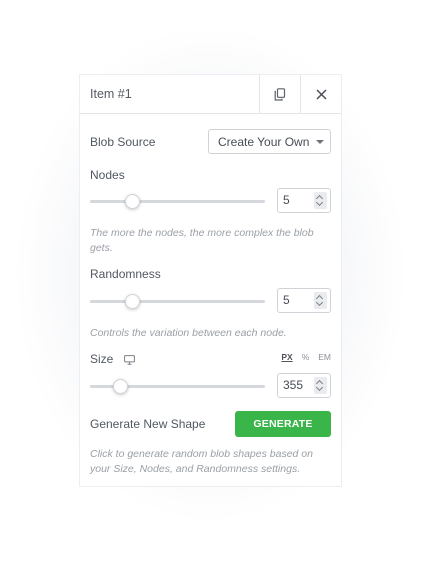 Image resolution: width=421 pixels, height=571 pixels. I want to click on randomness-slider-handle, so click(132, 301).